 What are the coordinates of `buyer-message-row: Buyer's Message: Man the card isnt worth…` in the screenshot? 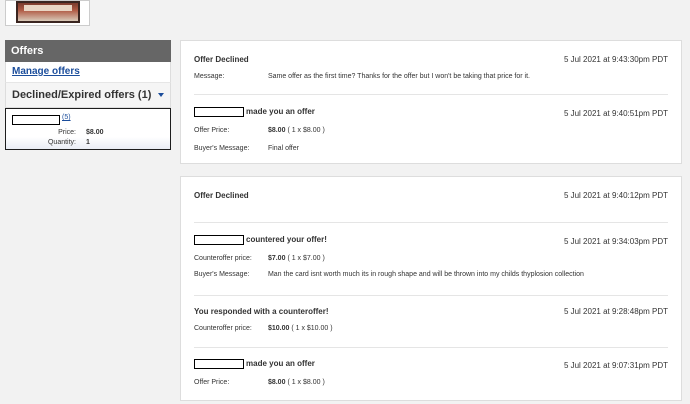 It's located at (434, 274).